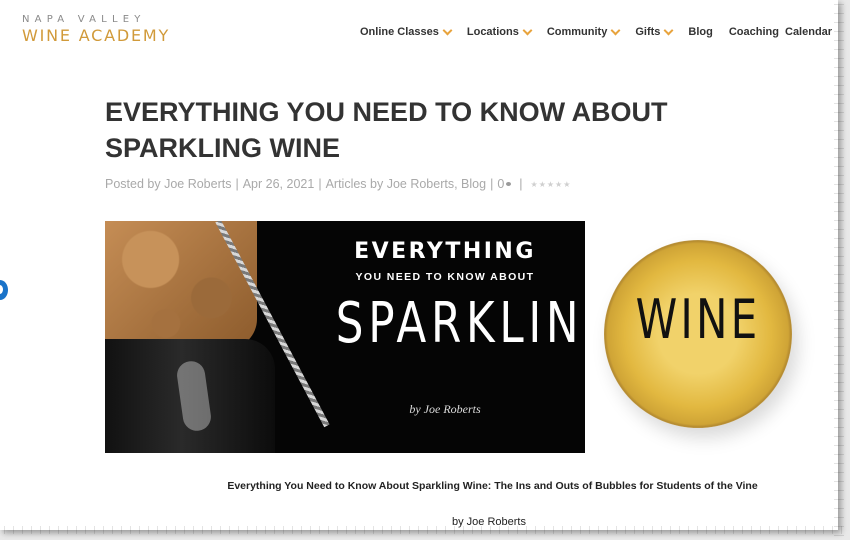  What do you see at coordinates (500, 184) in the screenshot?
I see `comment-count: 0` at bounding box center [500, 184].